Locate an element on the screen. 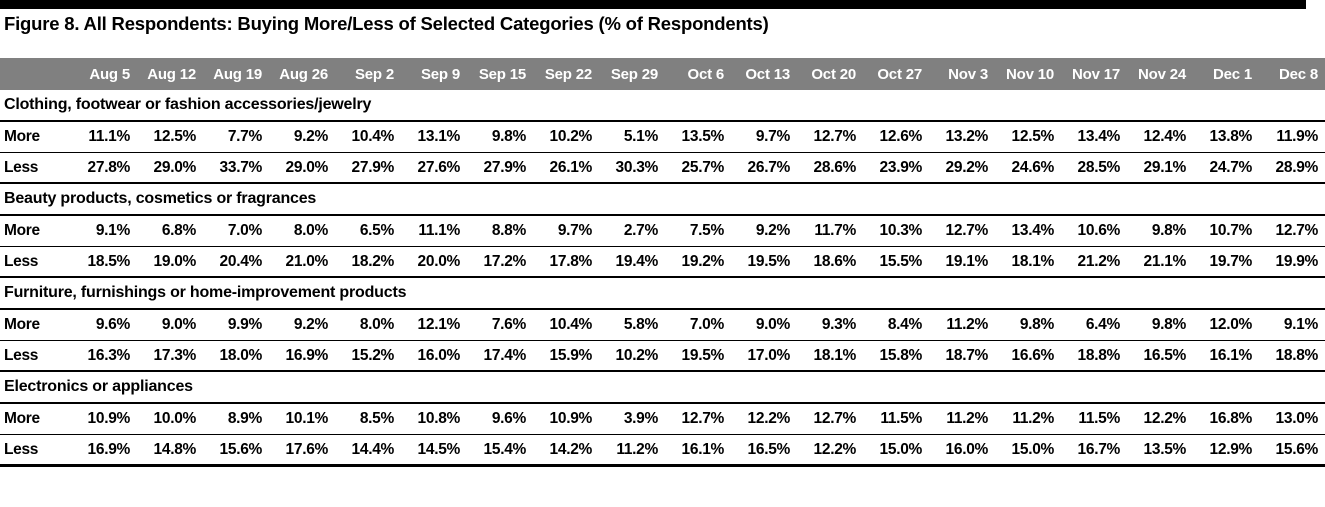 This screenshot has width=1325, height=507. cell: 16.7% is located at coordinates (1095, 450).